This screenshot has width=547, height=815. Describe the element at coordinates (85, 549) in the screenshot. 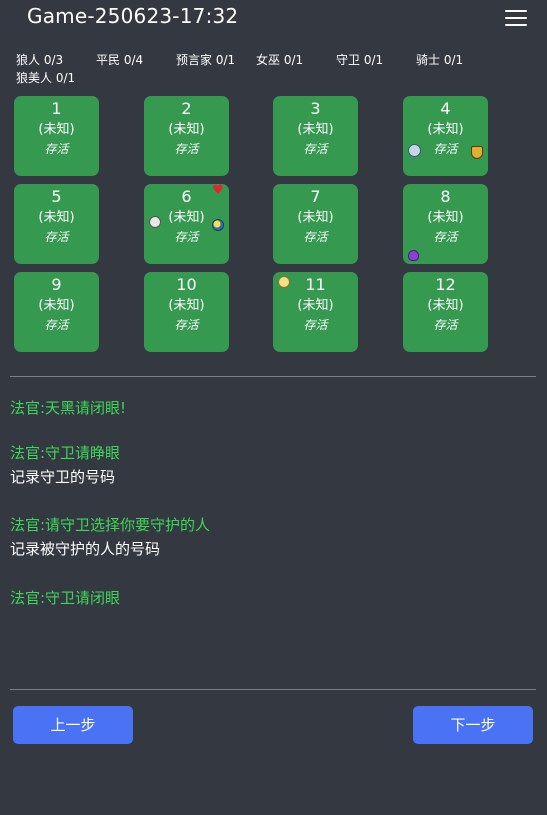

I see `log-line-note: 记录被守护的人的号码` at that location.